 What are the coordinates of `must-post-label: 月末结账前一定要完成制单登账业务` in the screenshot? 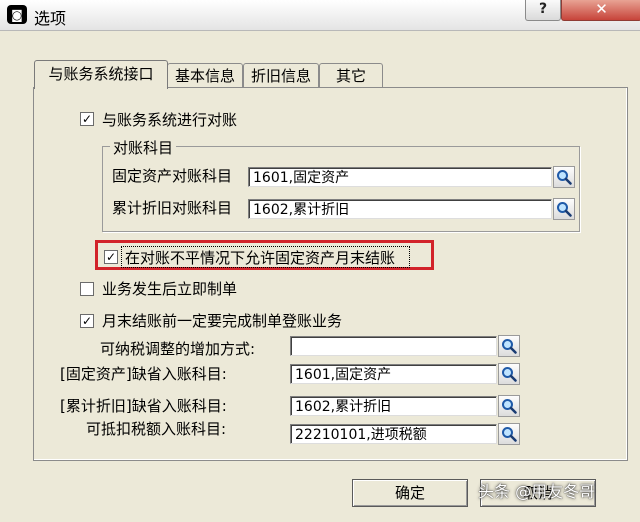 It's located at (222, 321).